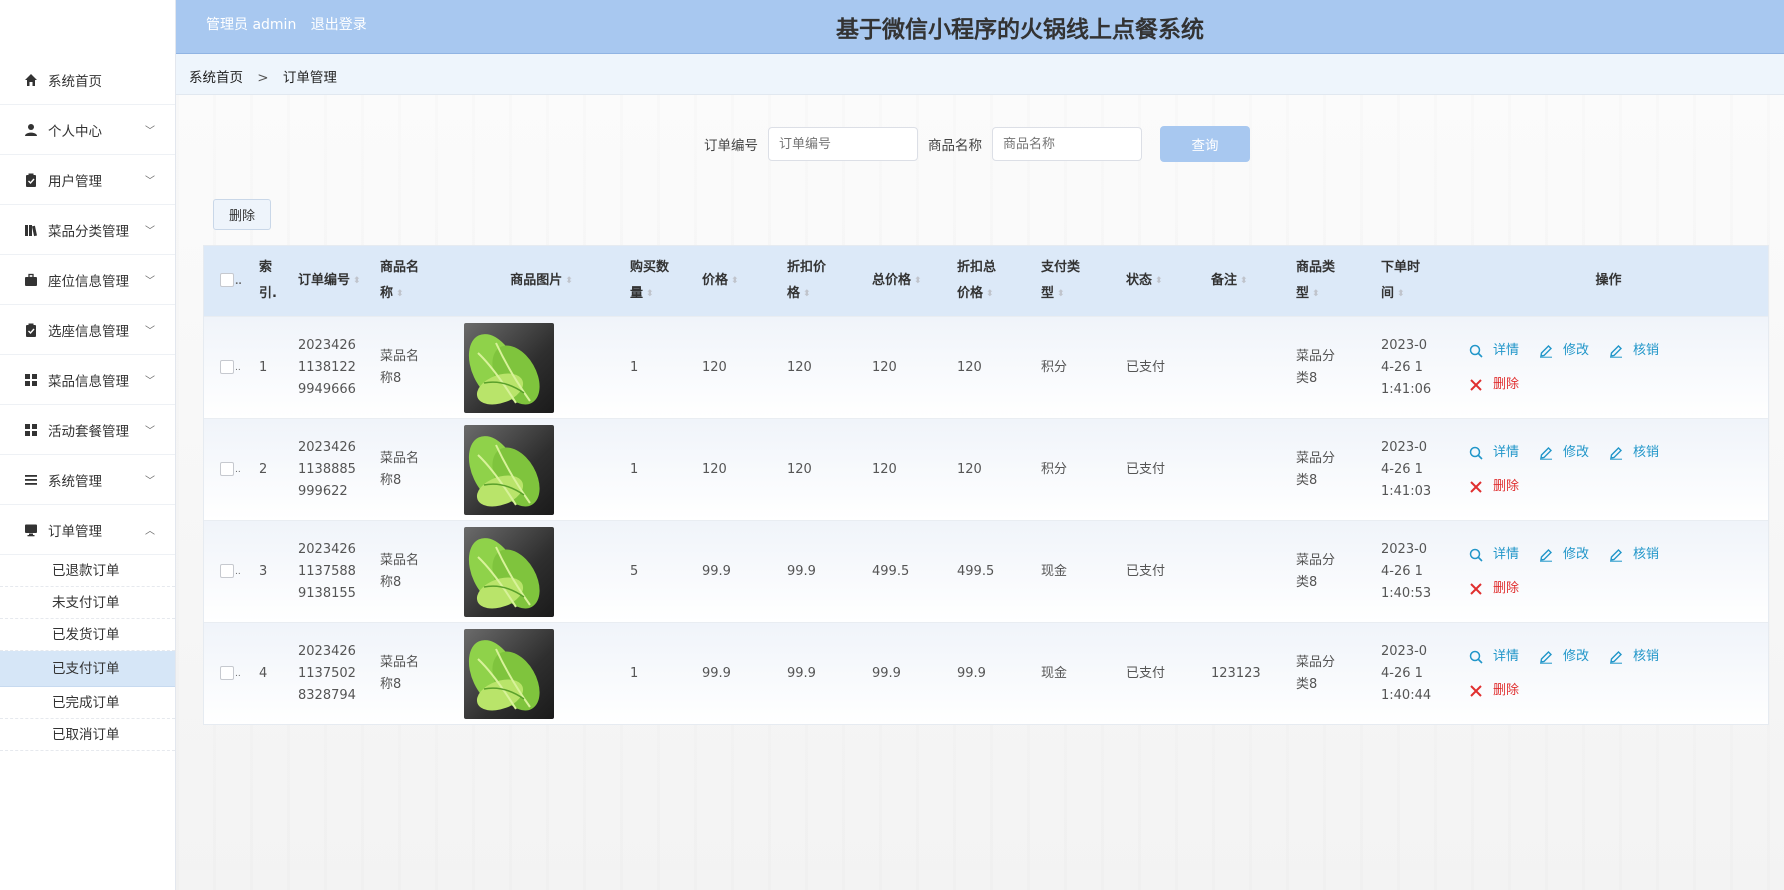  Describe the element at coordinates (216, 78) in the screenshot. I see `breadcrumb-home: 系统首页` at that location.